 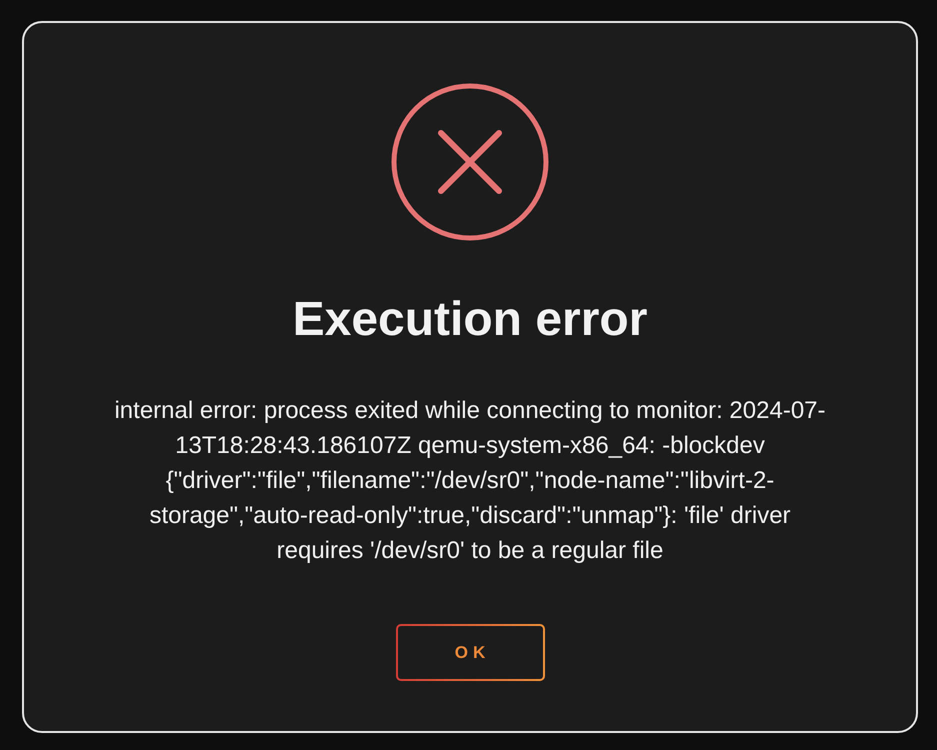 I want to click on ok-button: OK, so click(x=470, y=652).